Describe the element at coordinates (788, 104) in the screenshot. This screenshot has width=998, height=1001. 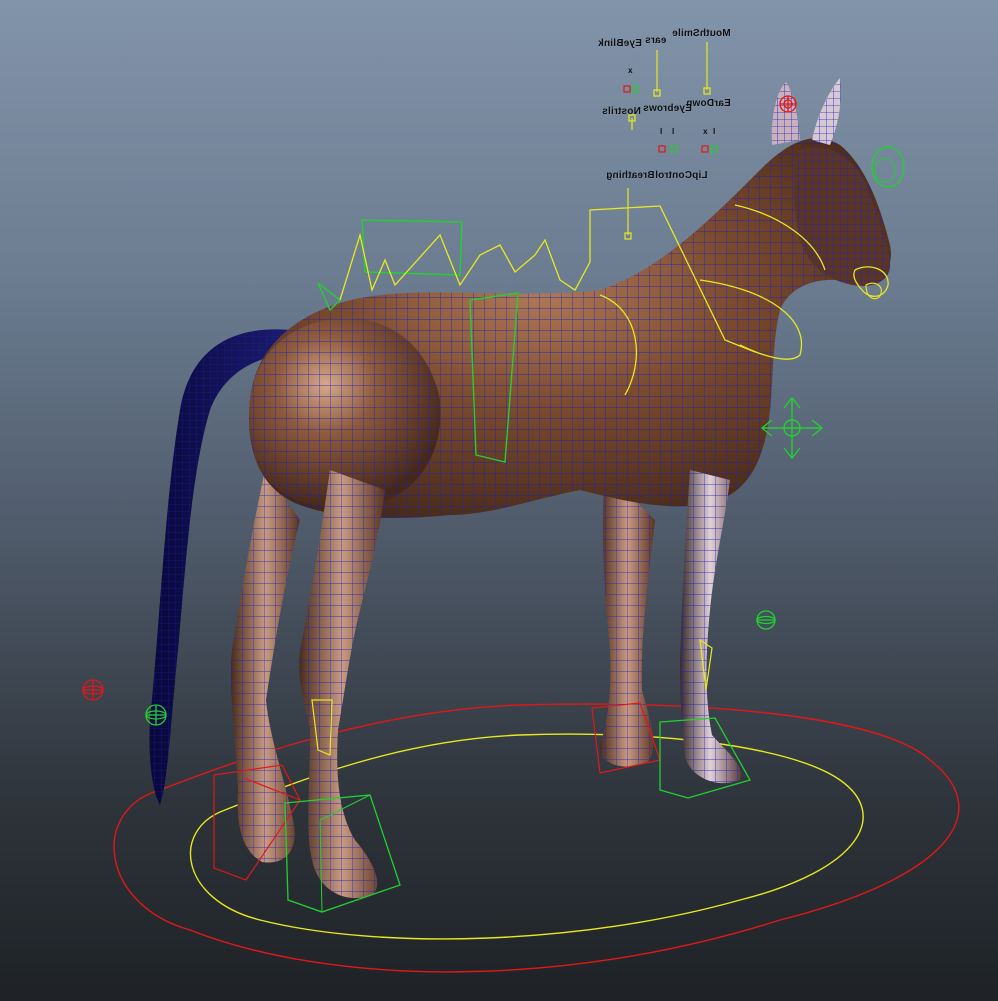
I see `ear-control` at that location.